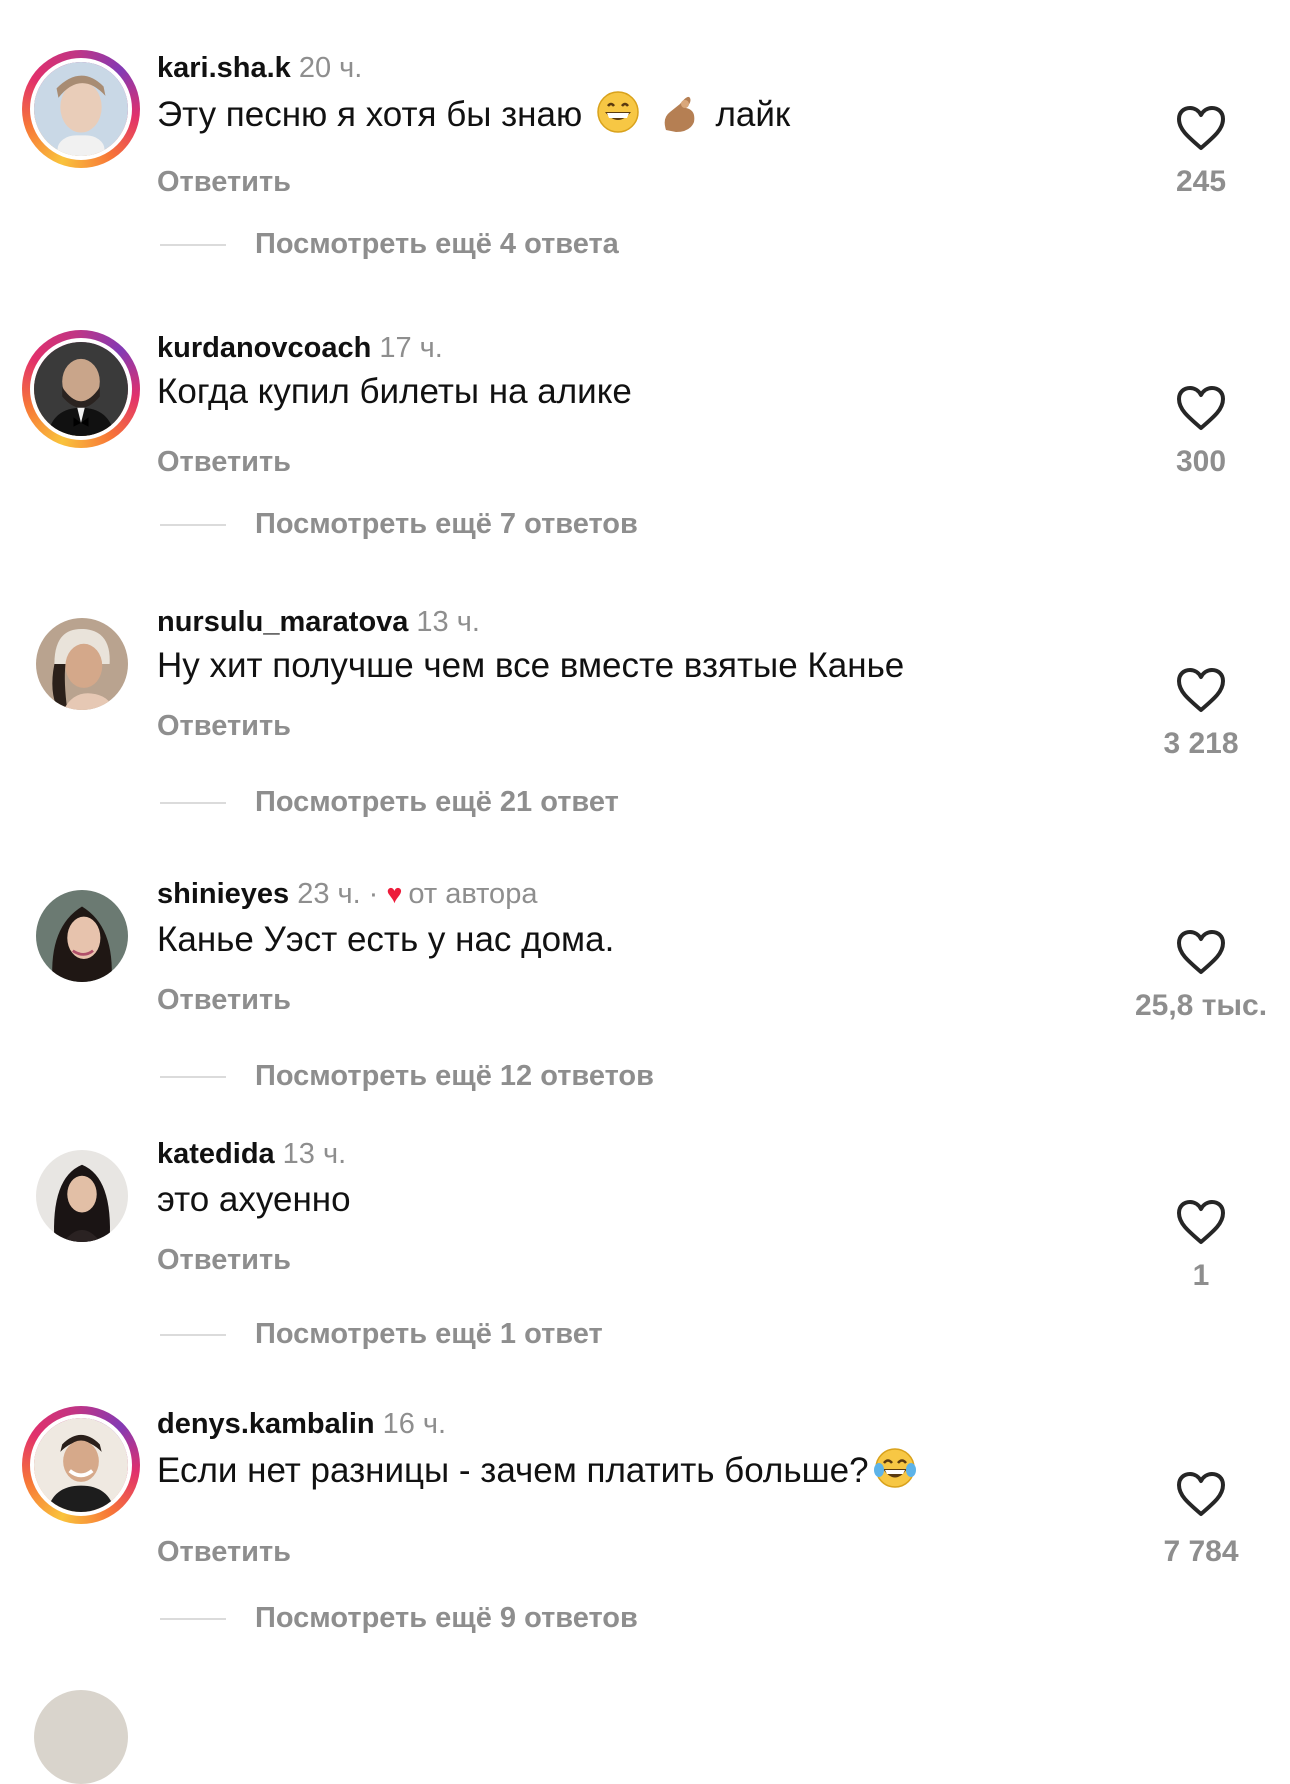 This screenshot has height=1784, width=1290. I want to click on grinning-face-icon, so click(618, 112).